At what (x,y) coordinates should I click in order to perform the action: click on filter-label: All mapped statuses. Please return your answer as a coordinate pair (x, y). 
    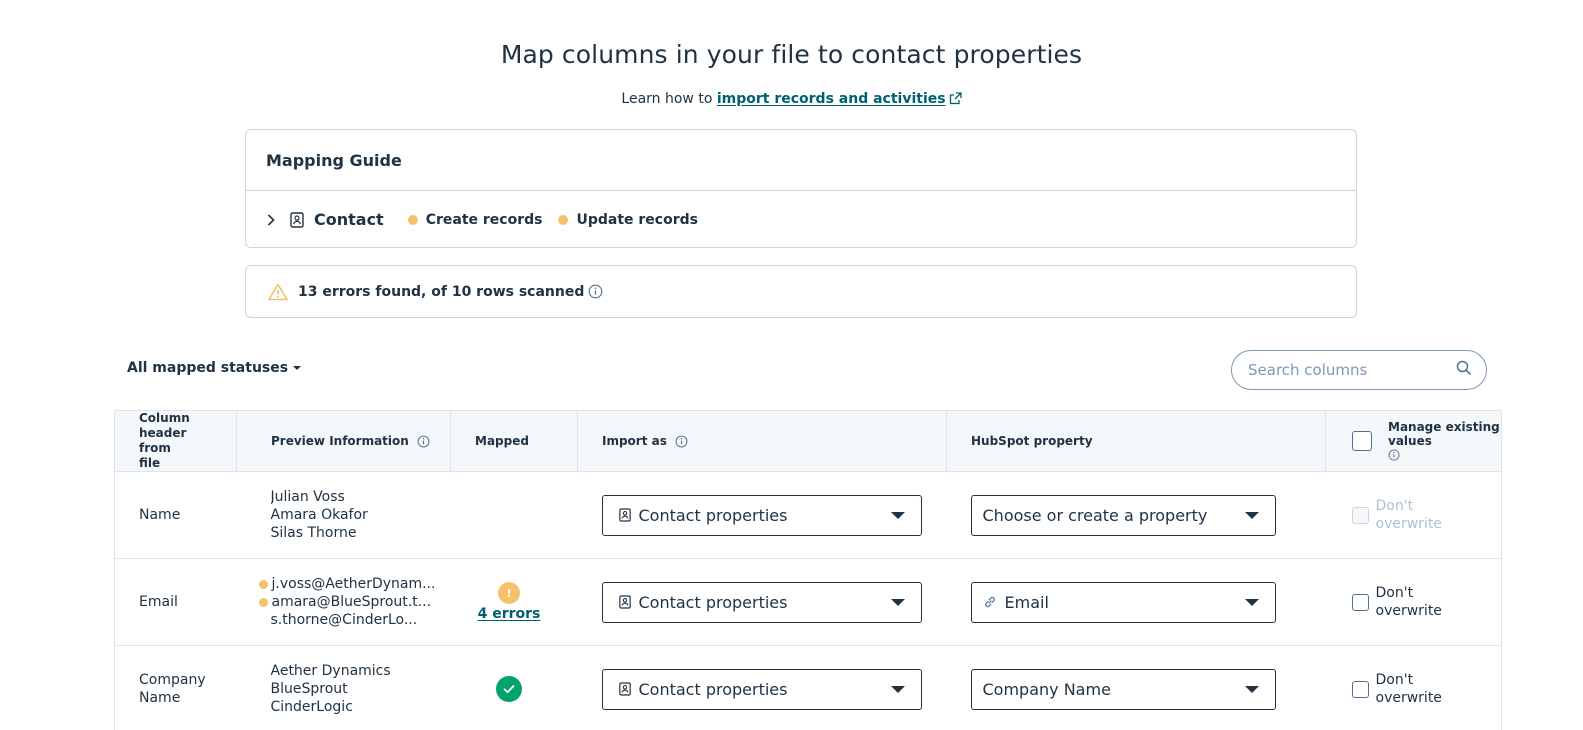
    Looking at the image, I should click on (208, 368).